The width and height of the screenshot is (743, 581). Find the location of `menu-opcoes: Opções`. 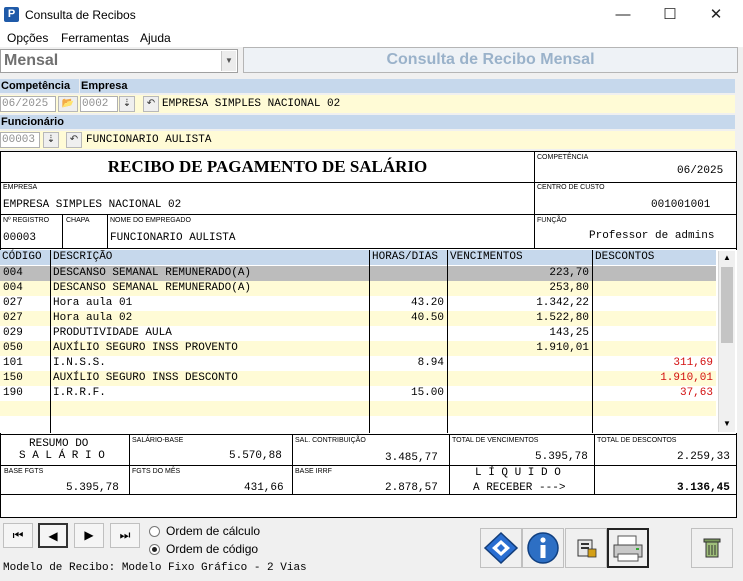

menu-opcoes: Opções is located at coordinates (27, 38).